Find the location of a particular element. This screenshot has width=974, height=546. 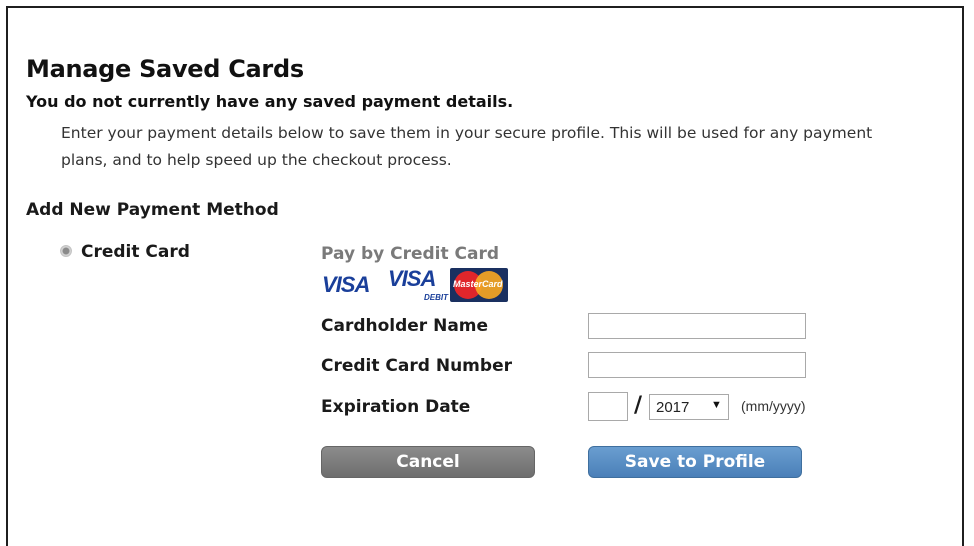

cardholder-name-label: Cardholder Name is located at coordinates (405, 326).